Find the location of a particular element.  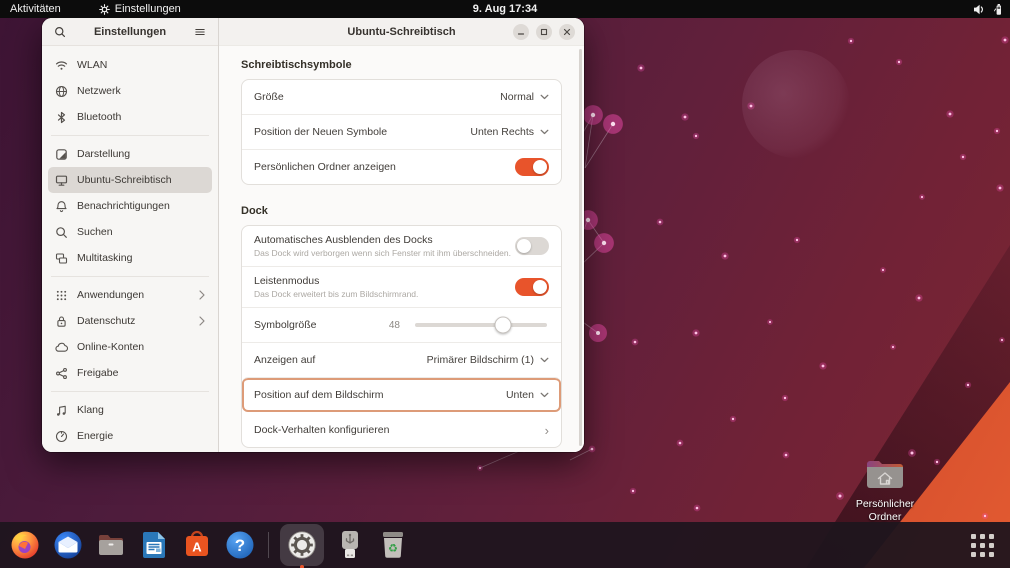

dock-files-button is located at coordinates (111, 545).